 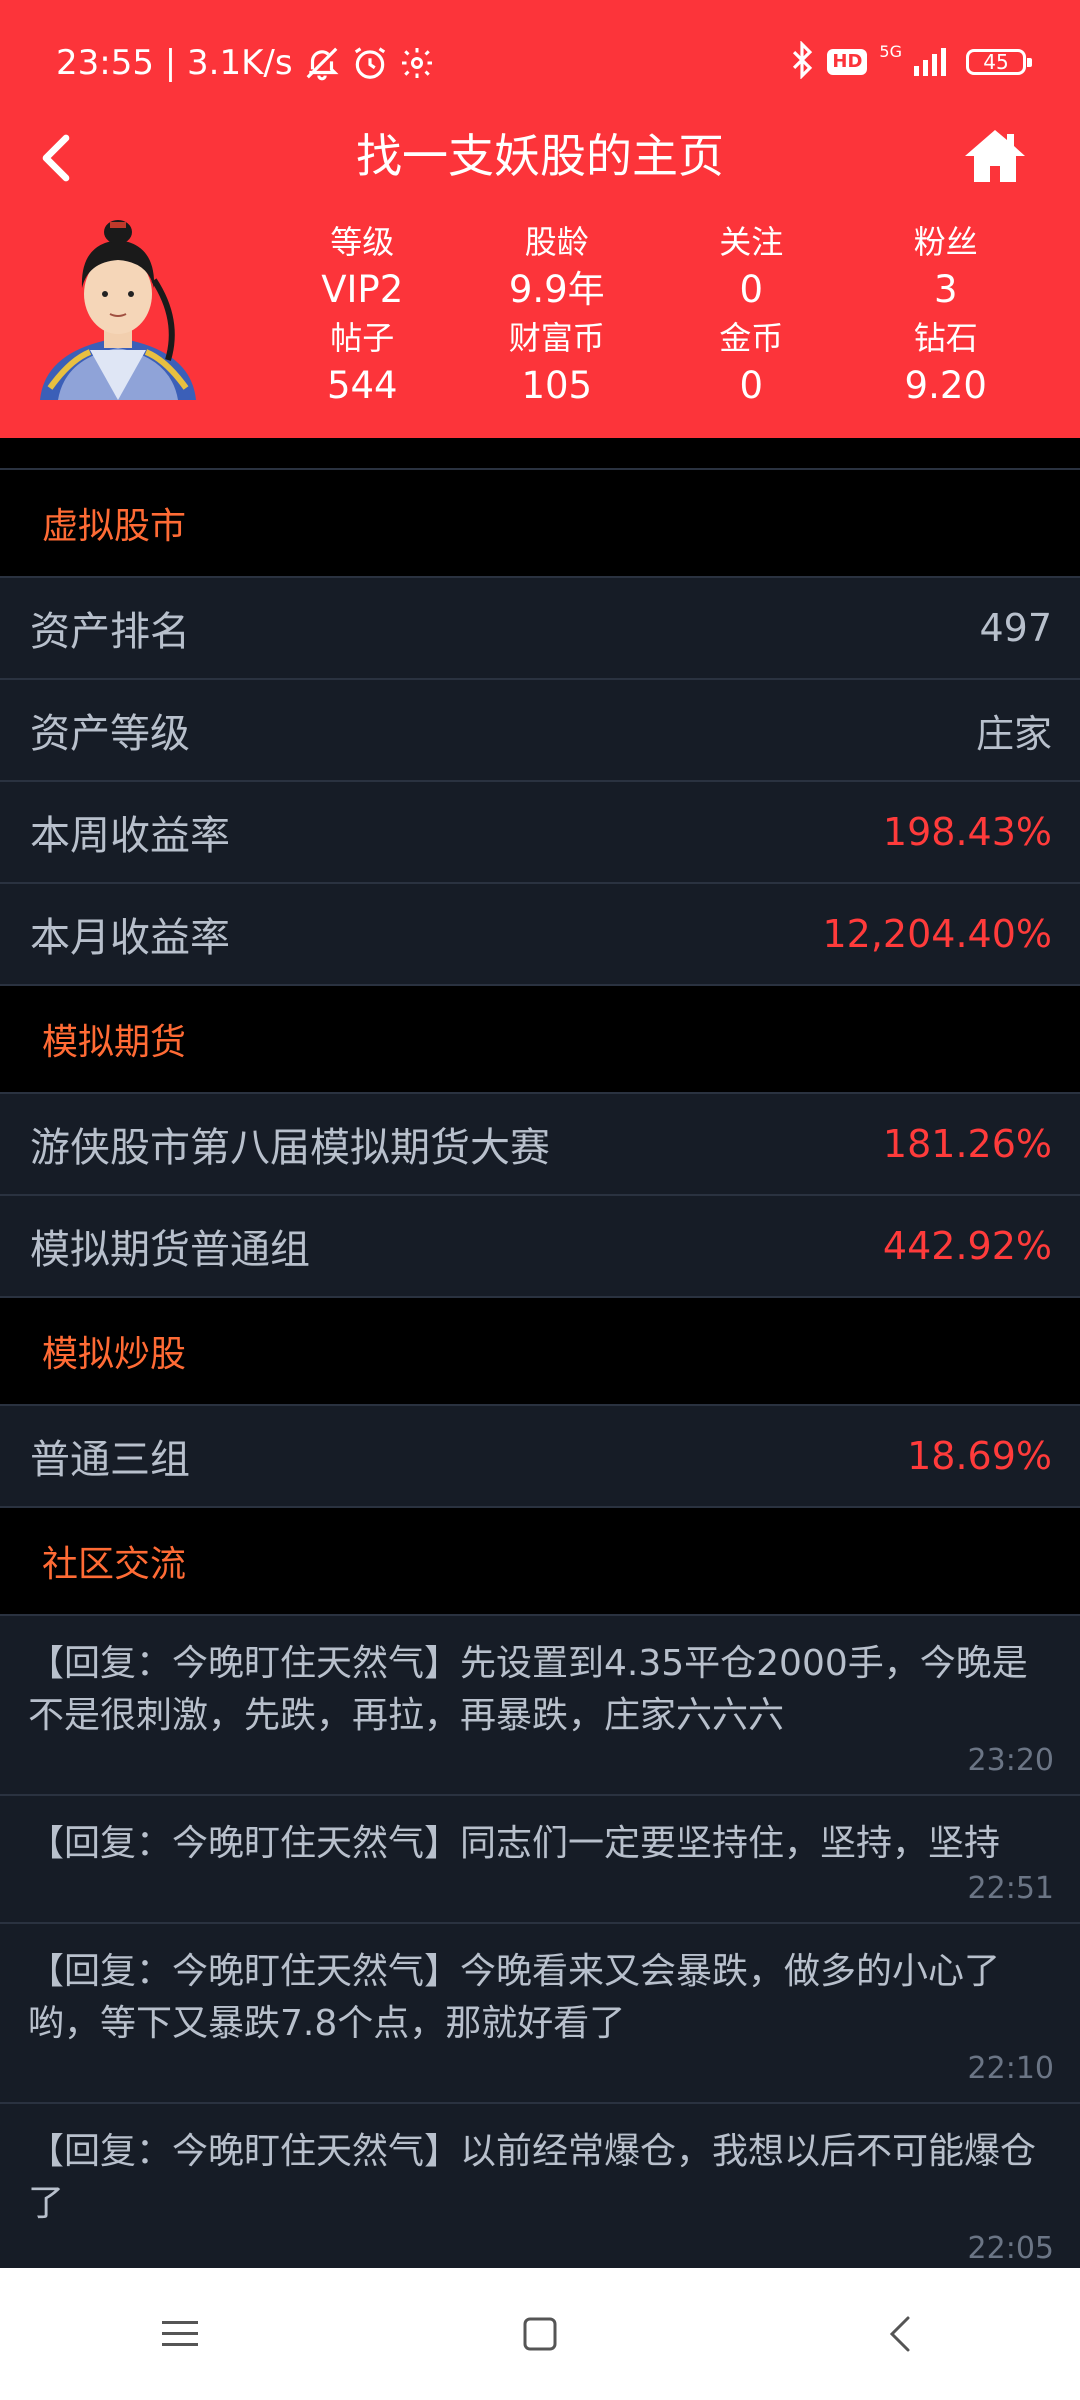 What do you see at coordinates (751, 385) in the screenshot?
I see `stat-value-gold: 0` at bounding box center [751, 385].